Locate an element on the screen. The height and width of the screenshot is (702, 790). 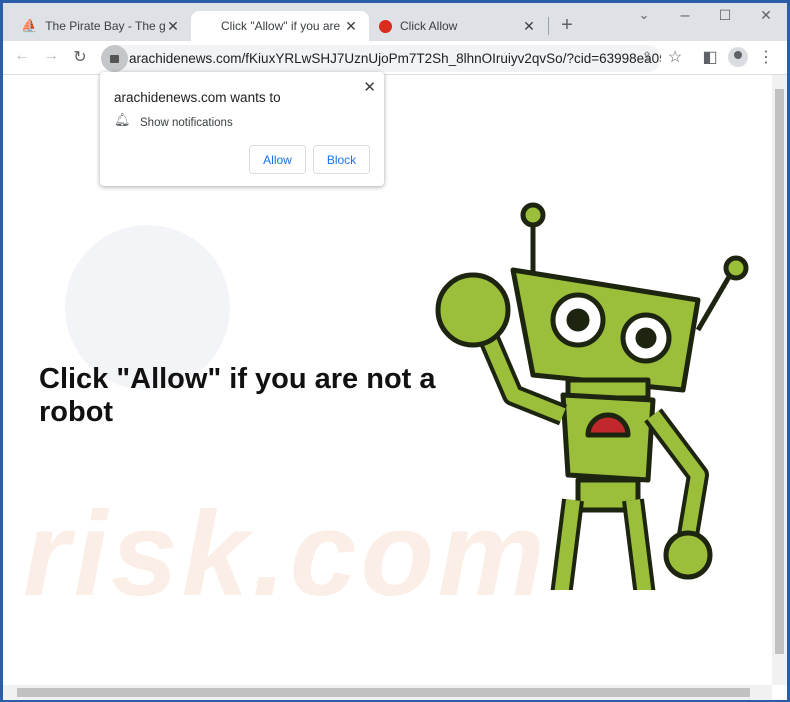
reload-icon: ↻ is located at coordinates (80, 57).